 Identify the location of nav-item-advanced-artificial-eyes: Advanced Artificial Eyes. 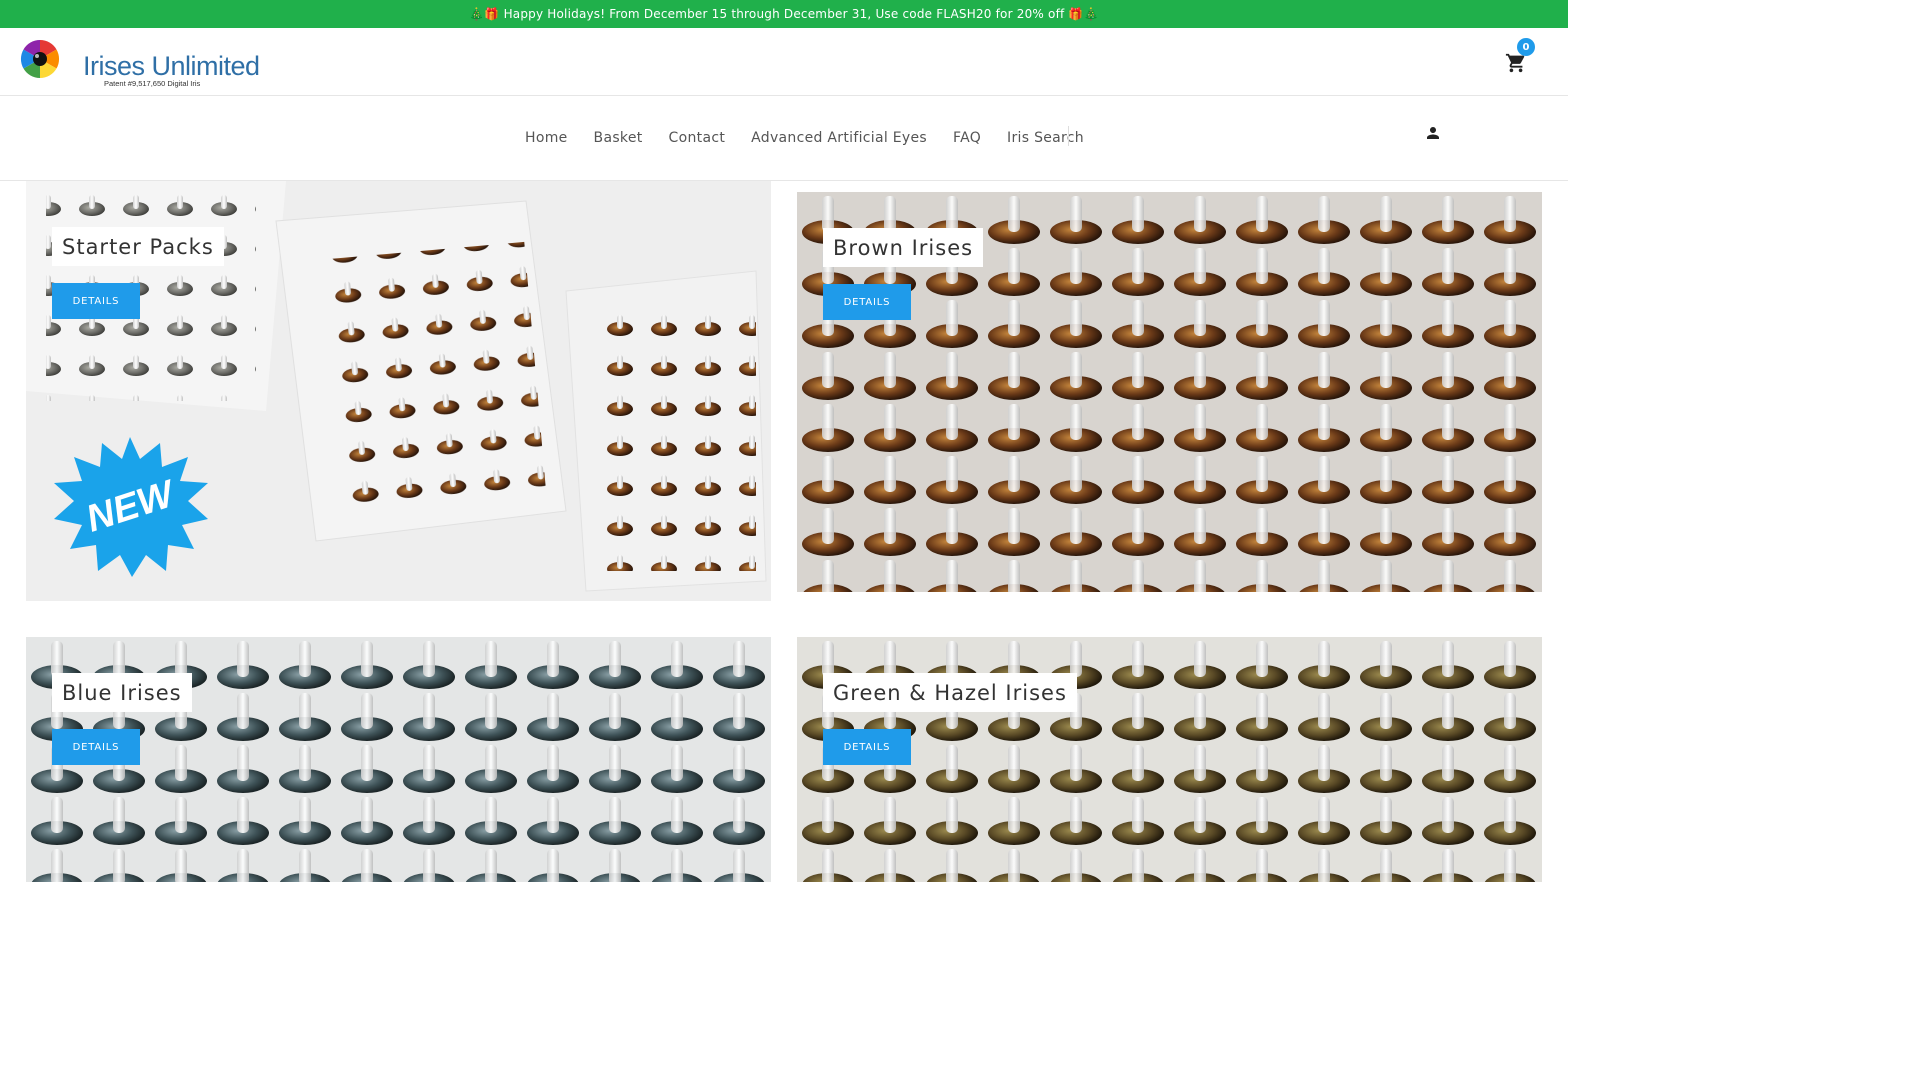
(839, 138).